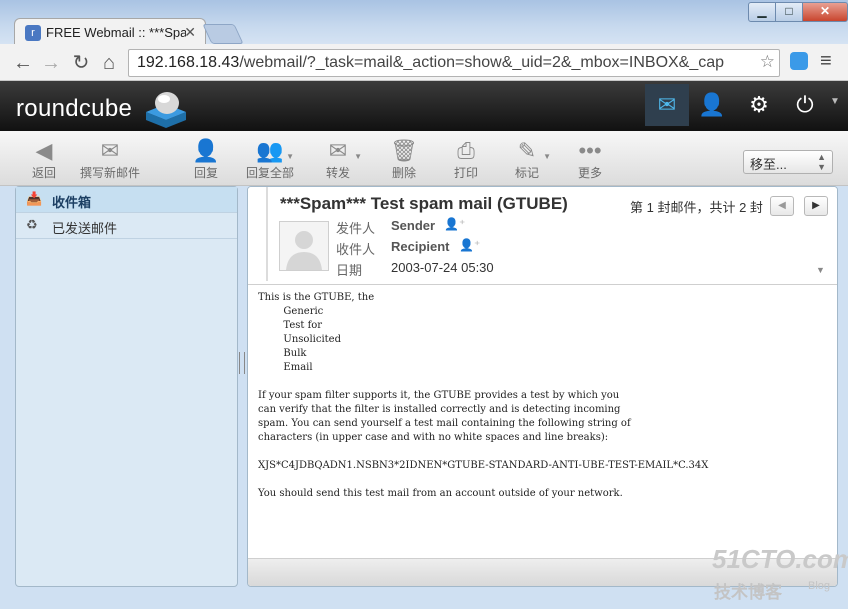 Image resolution: width=848 pixels, height=609 pixels. Describe the element at coordinates (23, 63) in the screenshot. I see `back-arrow-icon: ←` at that location.